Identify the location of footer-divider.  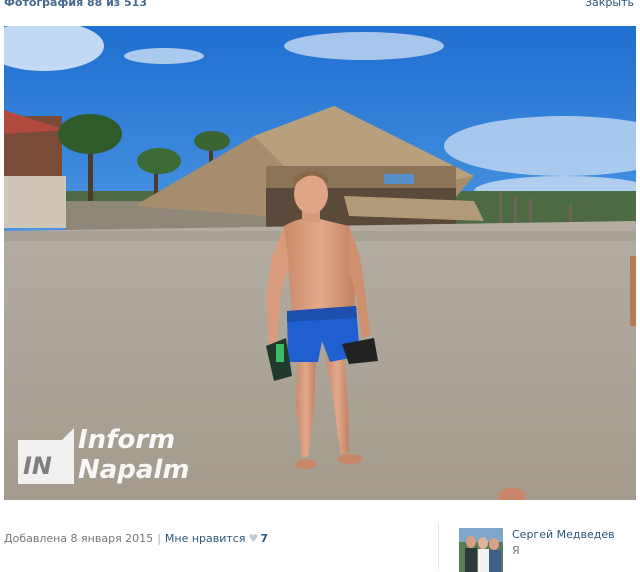
(438, 546).